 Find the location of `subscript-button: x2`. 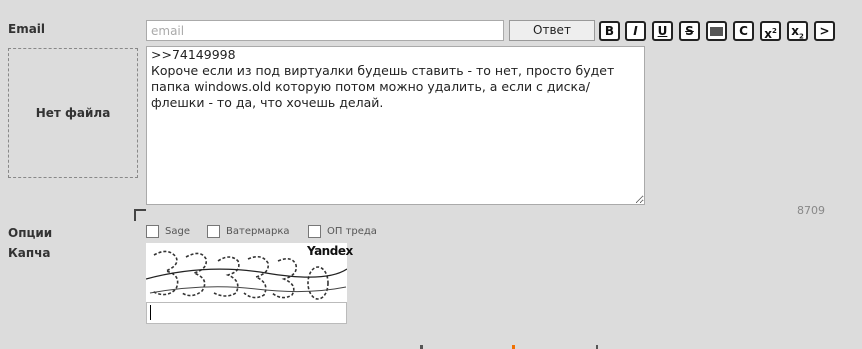

subscript-button: x2 is located at coordinates (797, 31).